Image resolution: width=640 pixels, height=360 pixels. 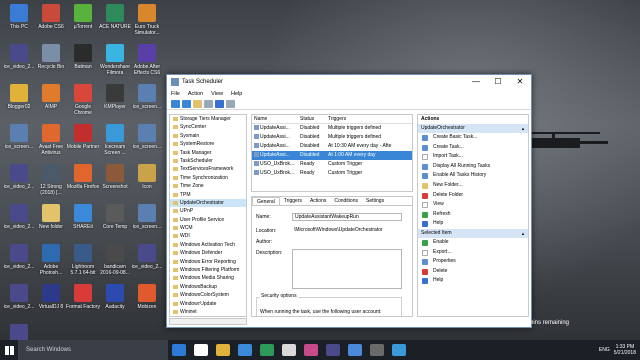 I want to click on action-item: Refresh, so click(x=473, y=215).